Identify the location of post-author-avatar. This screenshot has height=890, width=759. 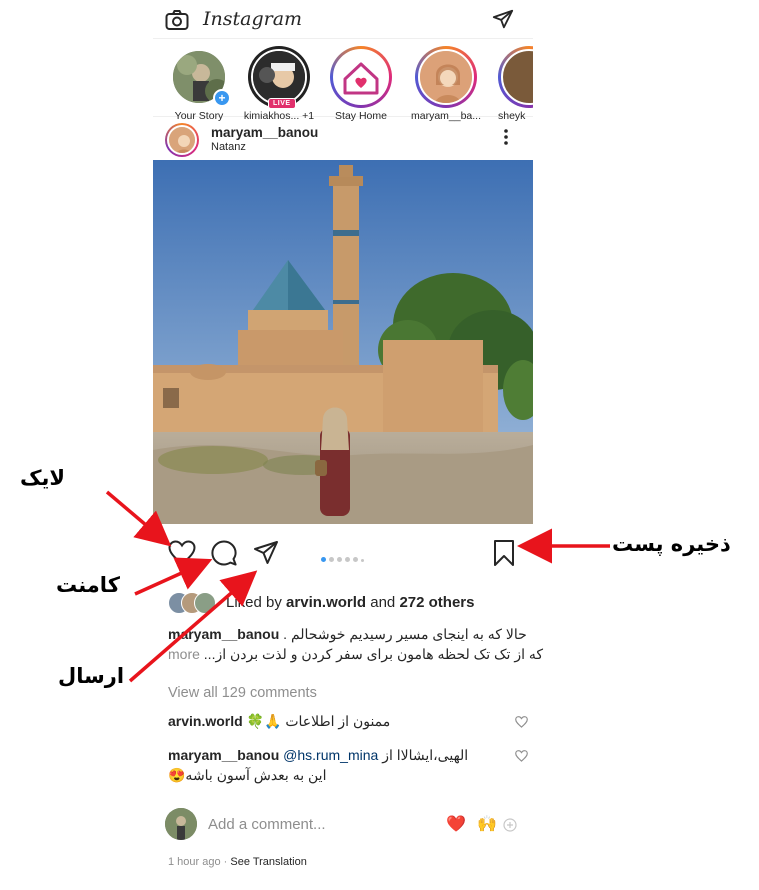
(182, 140).